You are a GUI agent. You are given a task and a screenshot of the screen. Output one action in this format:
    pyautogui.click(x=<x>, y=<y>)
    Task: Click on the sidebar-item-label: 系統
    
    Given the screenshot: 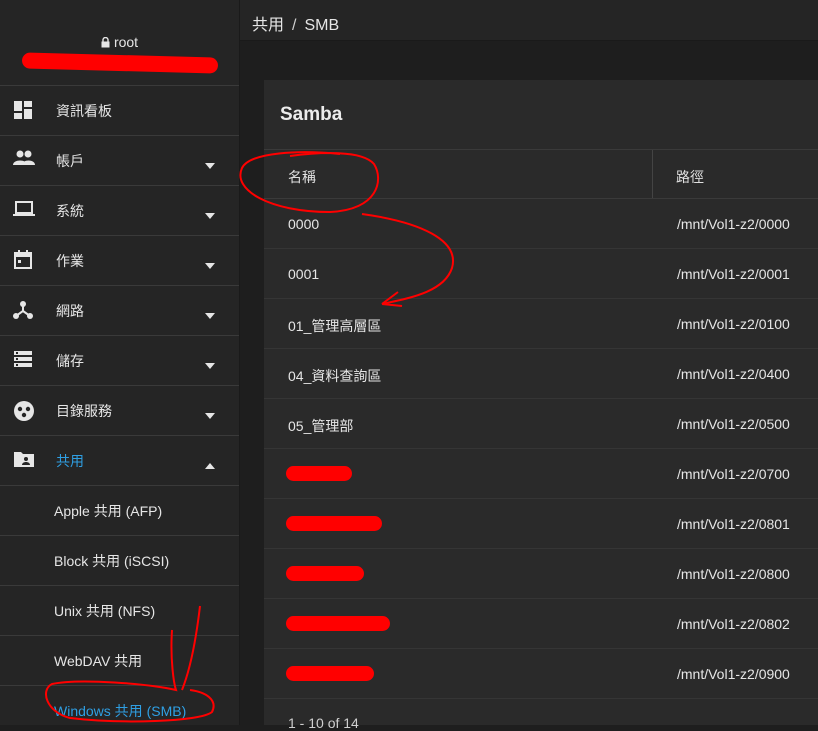 What is the action you would take?
    pyautogui.click(x=70, y=210)
    